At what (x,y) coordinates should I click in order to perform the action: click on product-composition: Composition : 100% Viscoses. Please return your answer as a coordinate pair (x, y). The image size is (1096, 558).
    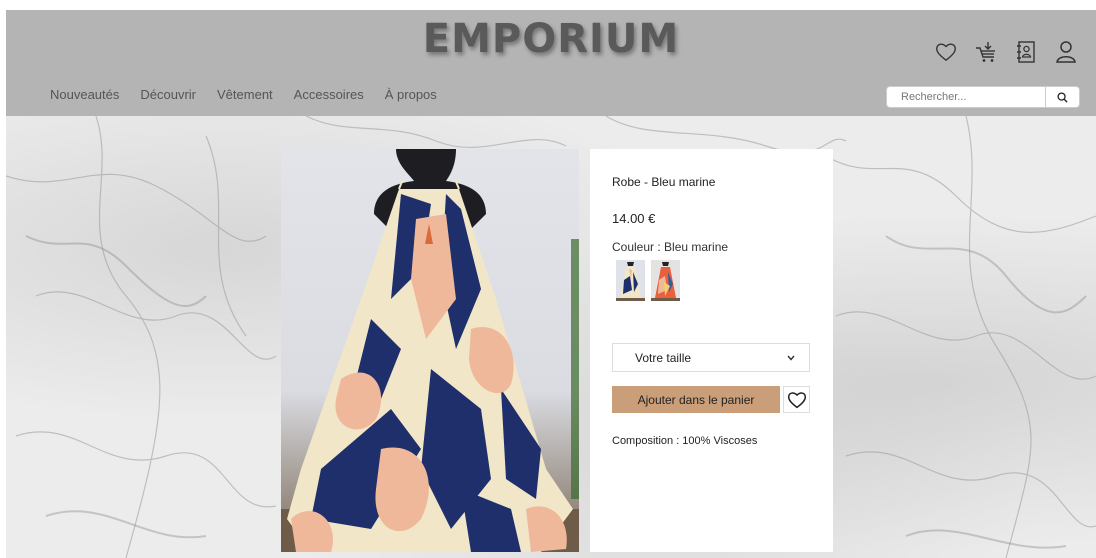
    Looking at the image, I should click on (685, 441).